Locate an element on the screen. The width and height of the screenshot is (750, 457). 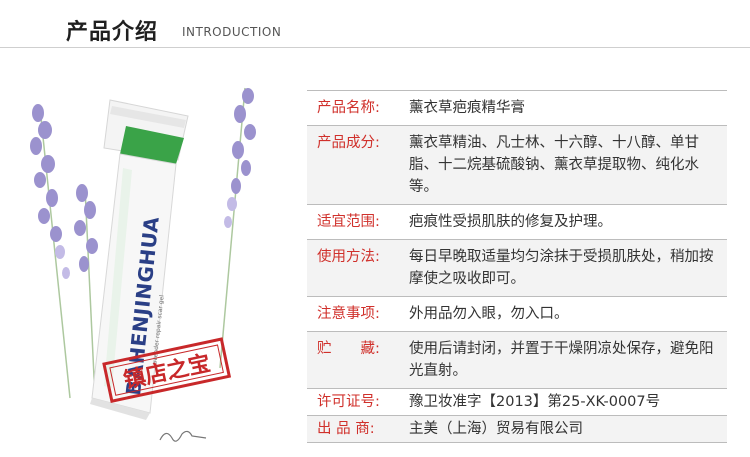
row-label: 出 品 商: is located at coordinates (346, 429).